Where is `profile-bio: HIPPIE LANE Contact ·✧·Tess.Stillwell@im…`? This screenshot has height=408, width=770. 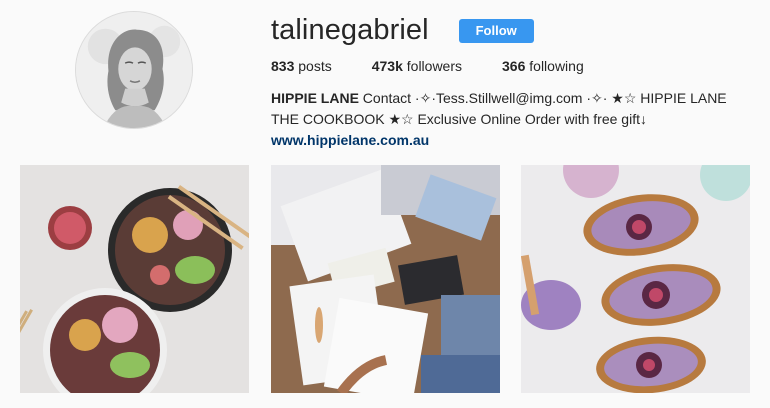
profile-bio: HIPPIE LANE Contact ·✧·Tess.Stillwell@im… is located at coordinates (511, 119).